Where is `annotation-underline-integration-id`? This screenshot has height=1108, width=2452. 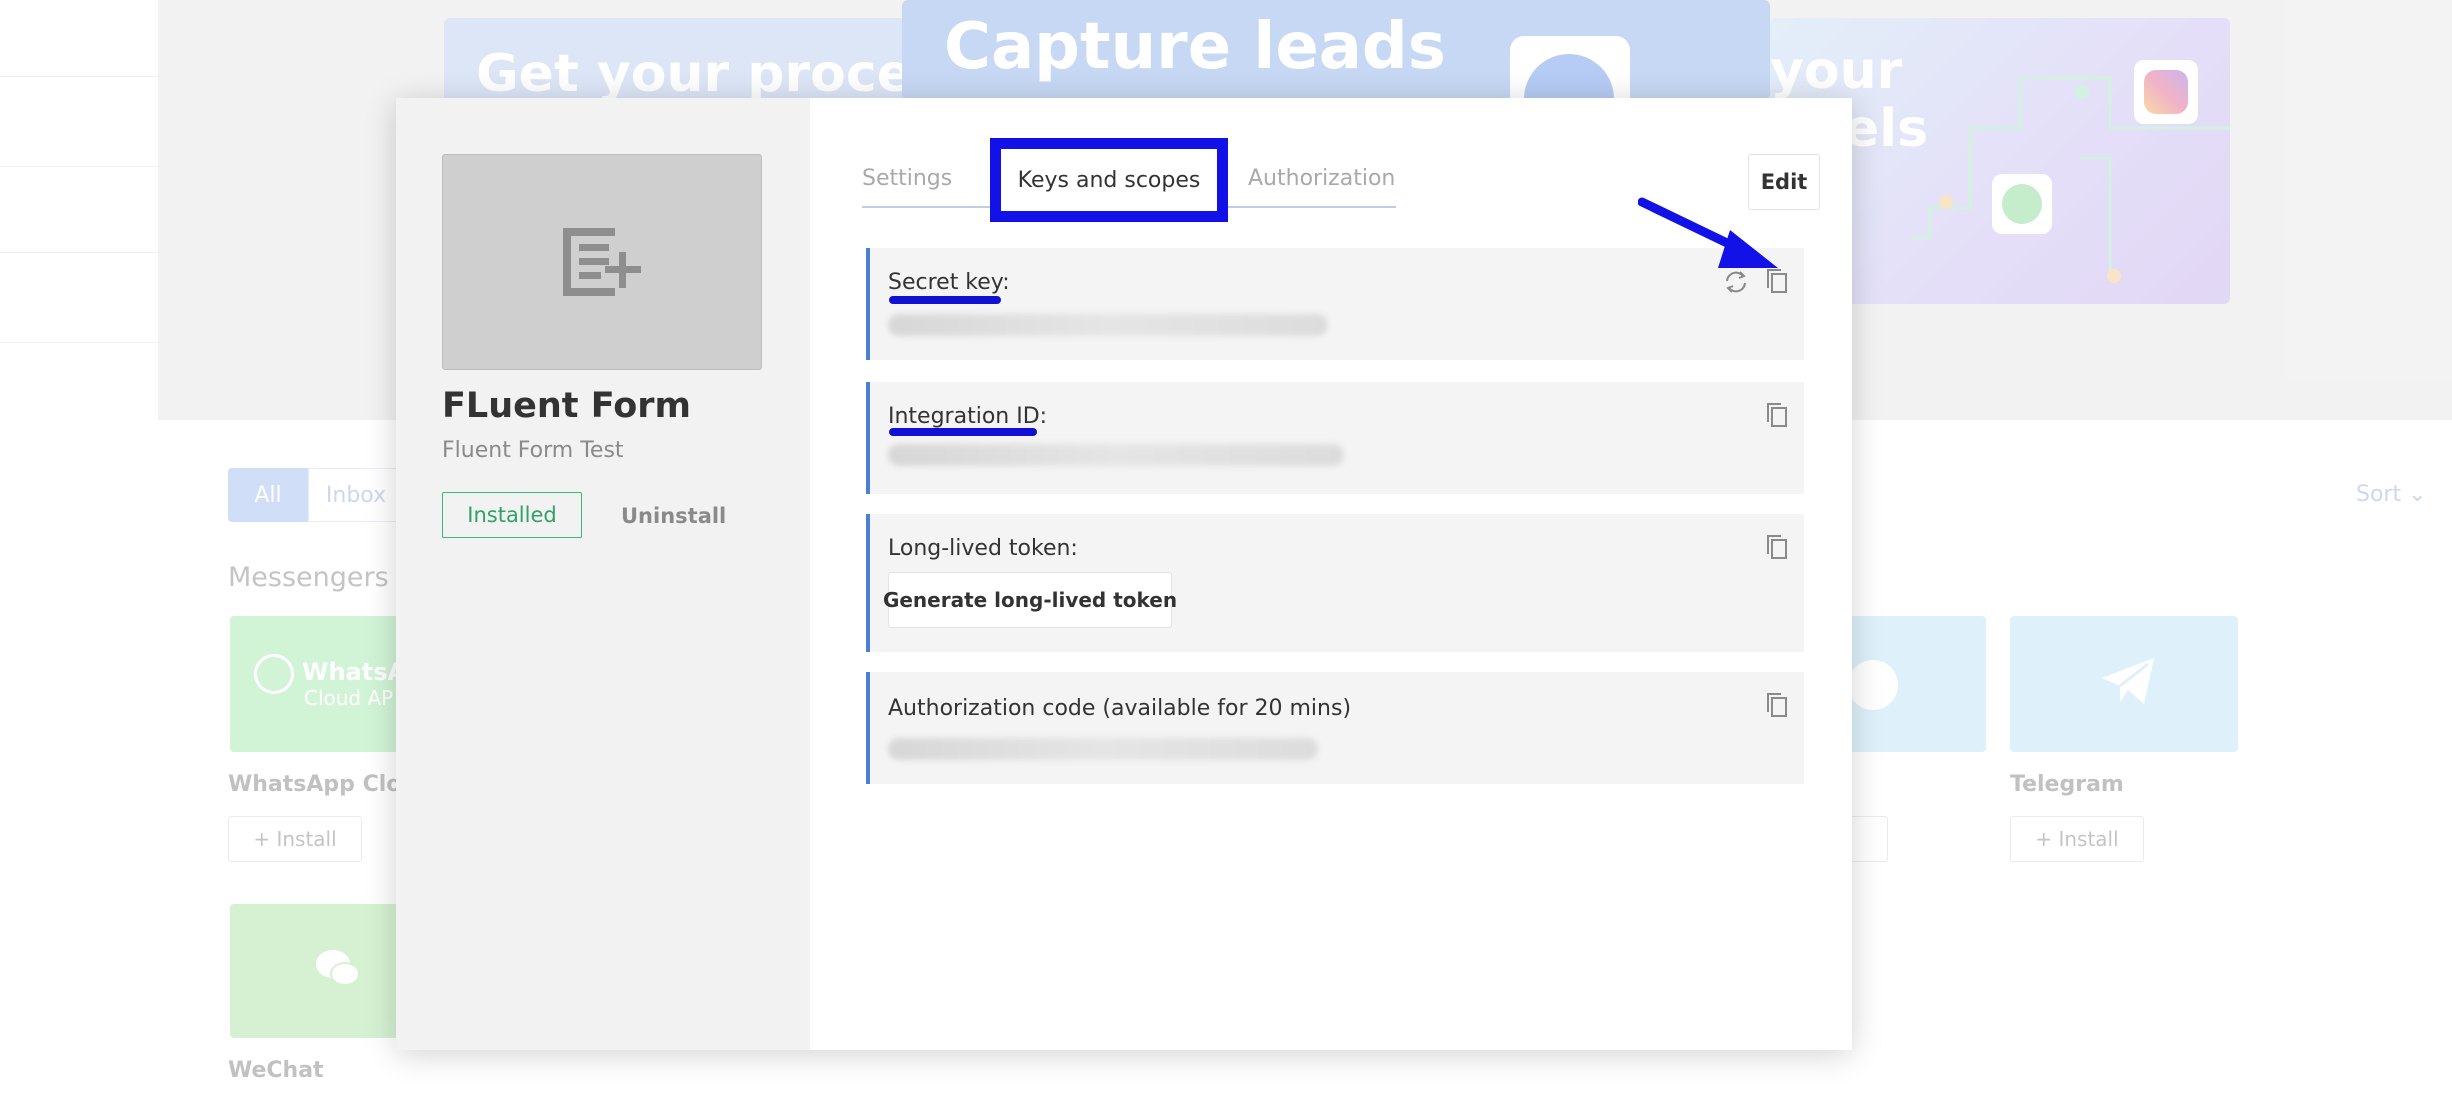 annotation-underline-integration-id is located at coordinates (963, 432).